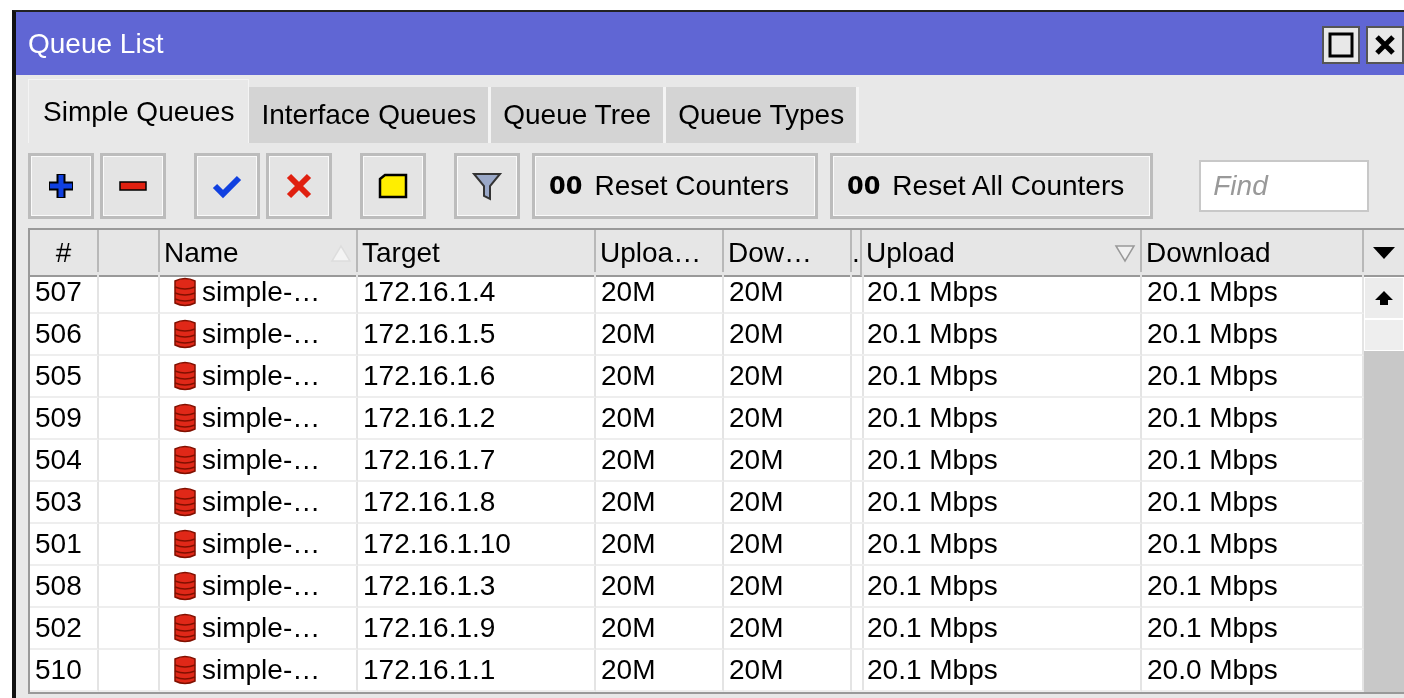  What do you see at coordinates (1384, 298) in the screenshot?
I see `scroll-up-icon` at bounding box center [1384, 298].